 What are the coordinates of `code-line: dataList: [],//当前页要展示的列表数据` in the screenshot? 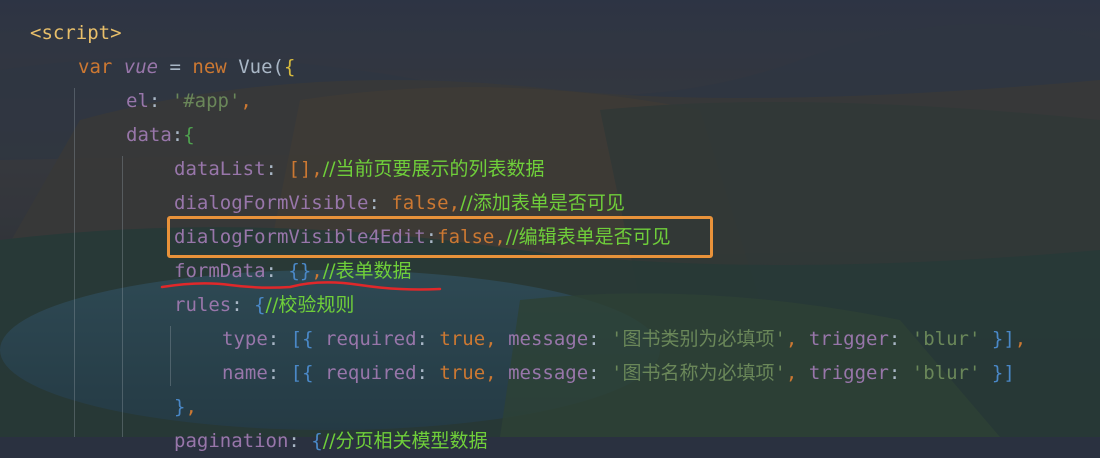 It's located at (359, 169).